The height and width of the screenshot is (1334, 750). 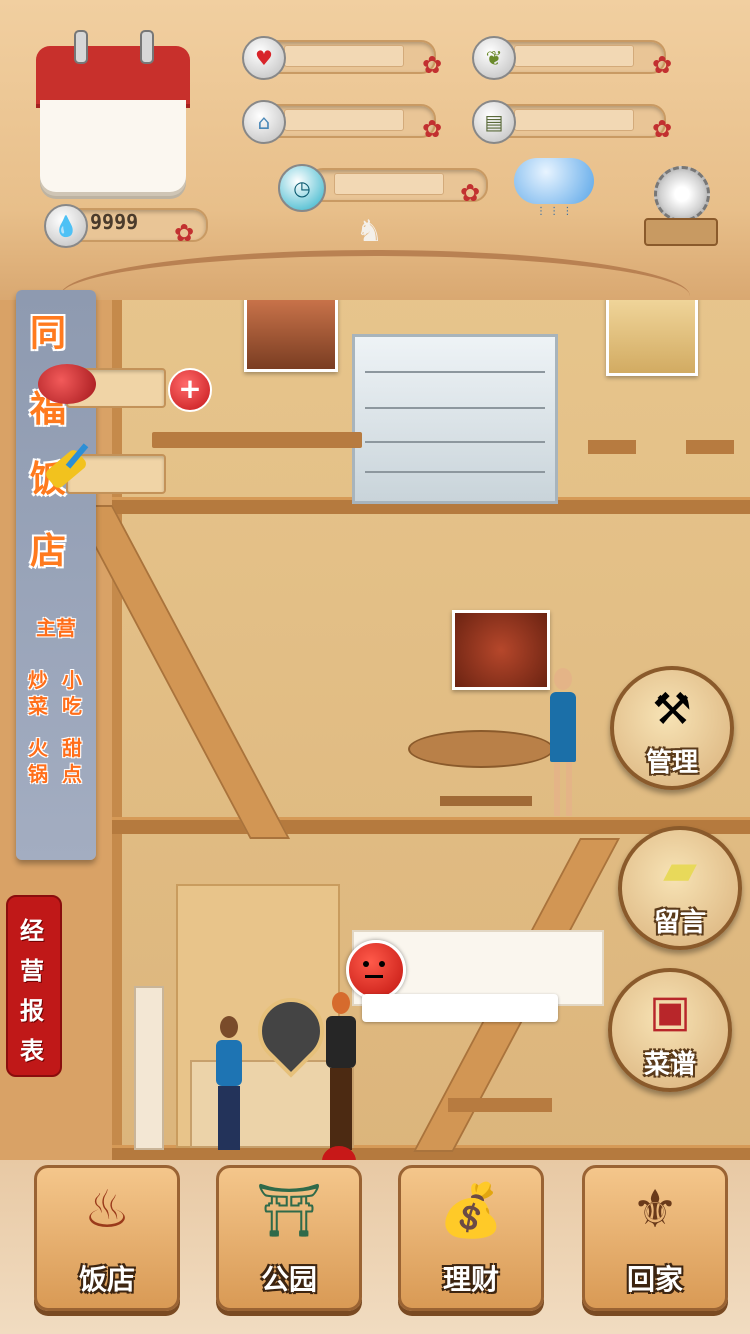 What do you see at coordinates (680, 869) in the screenshot?
I see `sticky-note-icon: ▰` at bounding box center [680, 869].